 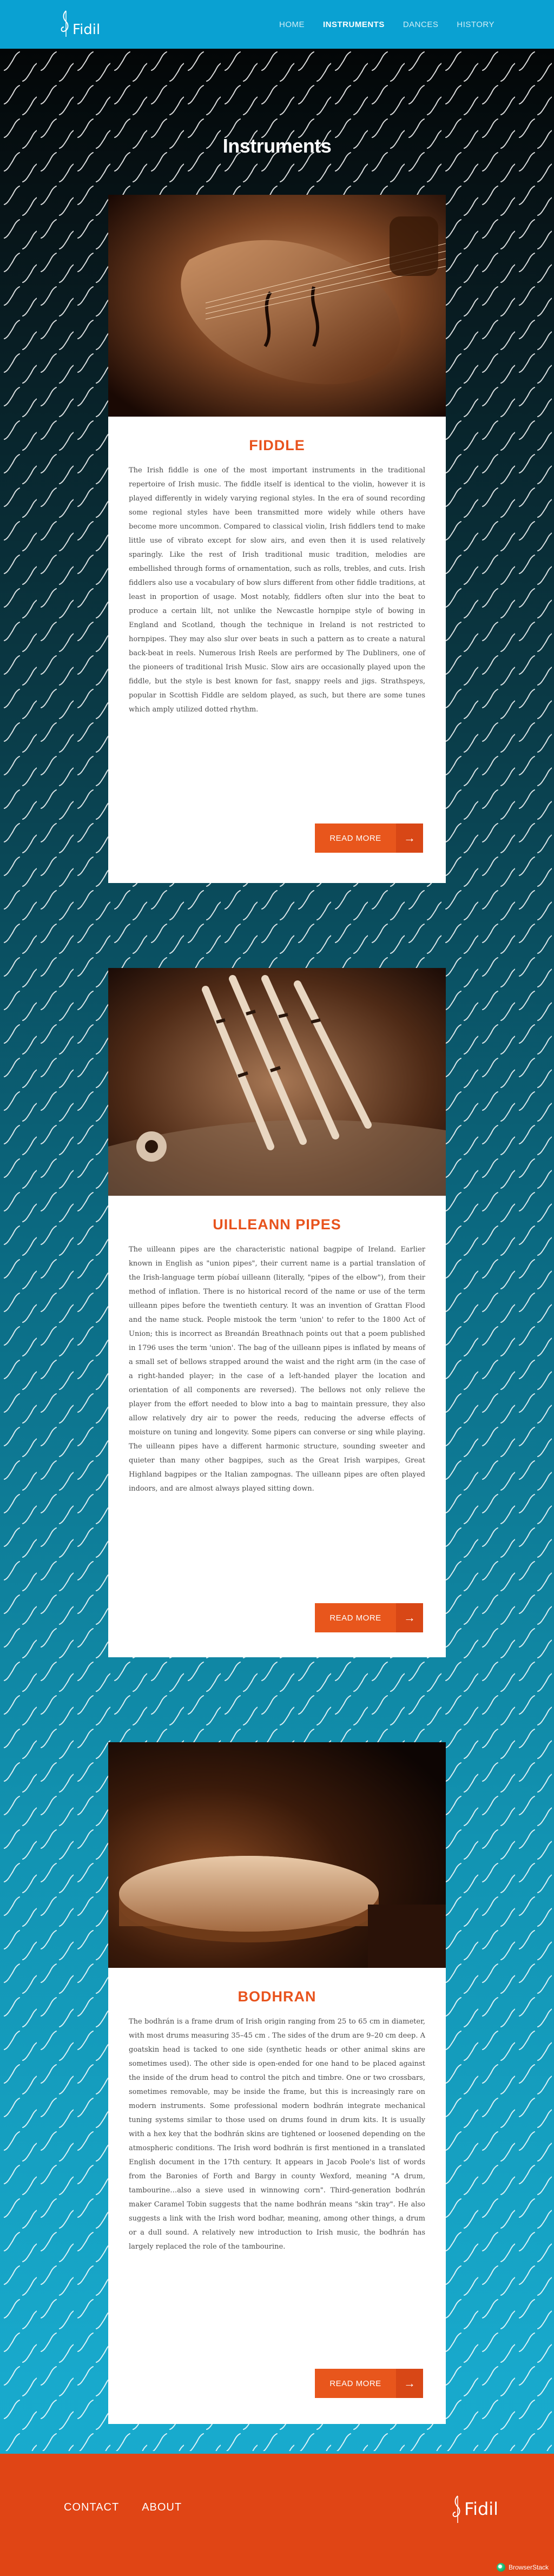 What do you see at coordinates (92, 2507) in the screenshot?
I see `footer-link-contact: CONTACT` at bounding box center [92, 2507].